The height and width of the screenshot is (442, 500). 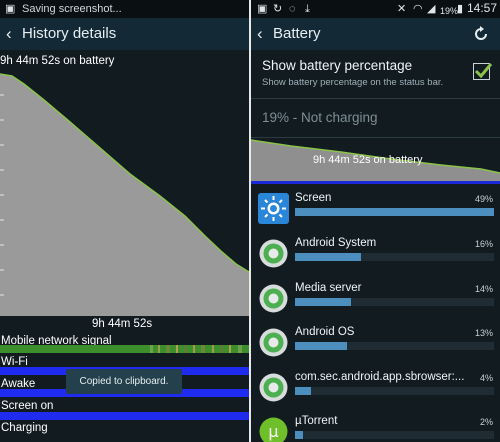 I want to click on app-name: Media server, so click(x=328, y=288).